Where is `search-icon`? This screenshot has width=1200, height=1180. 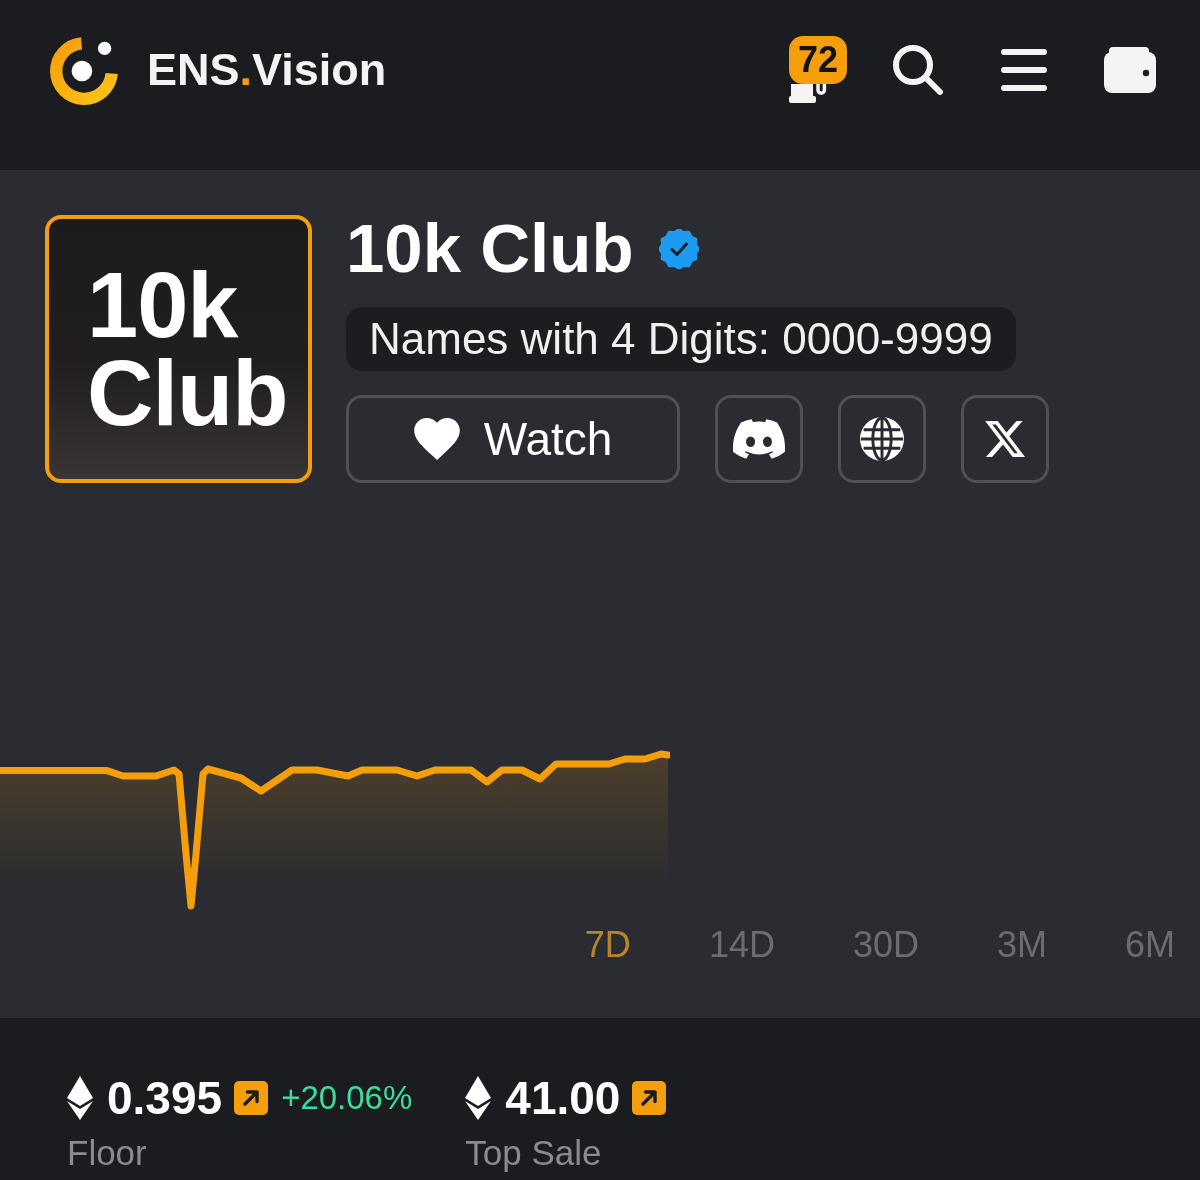
search-icon is located at coordinates (918, 70).